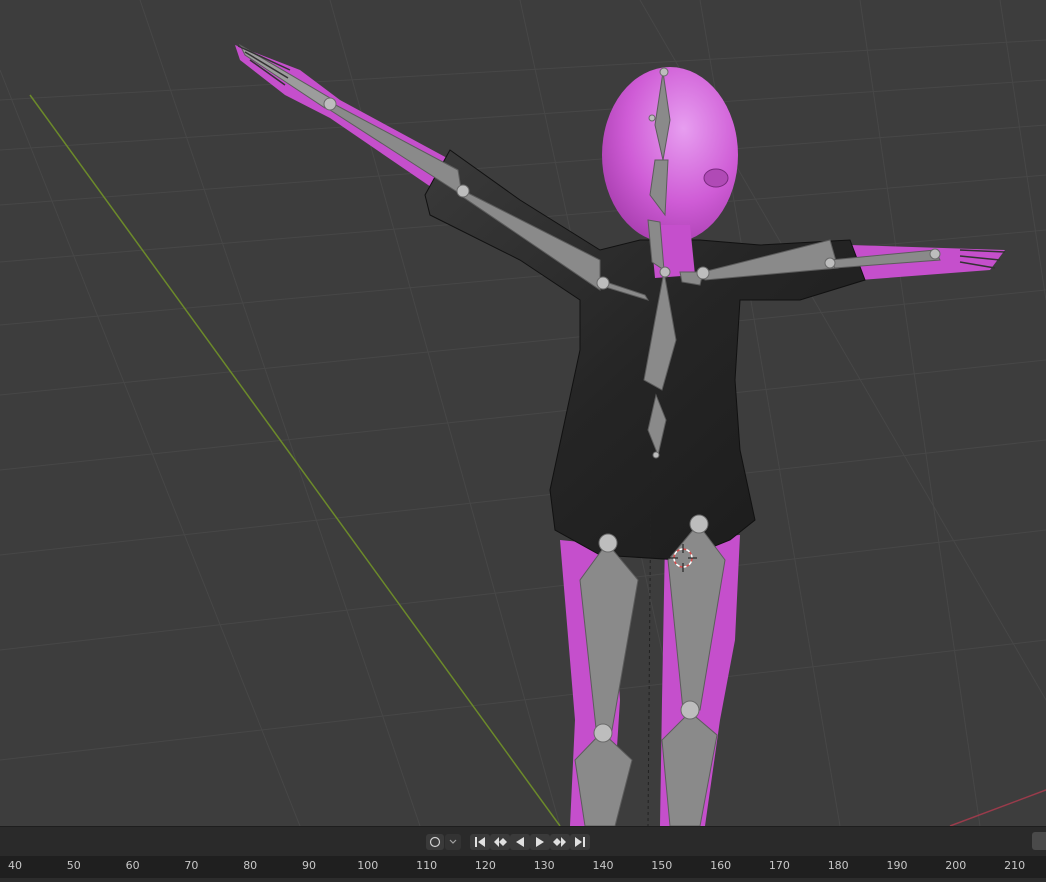  I want to click on frame-tick-label: 60, so click(132, 865).